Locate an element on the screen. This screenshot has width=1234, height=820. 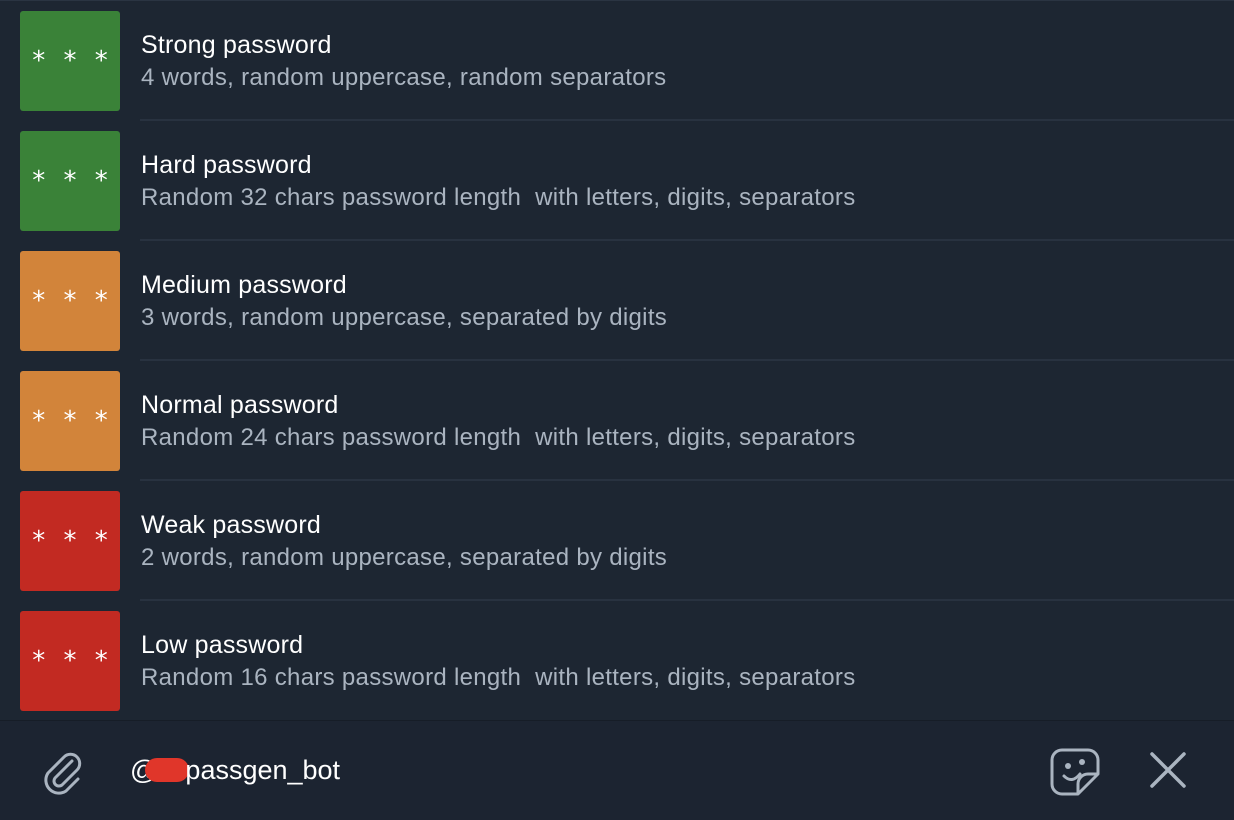
sticker-button is located at coordinates (1076, 772).